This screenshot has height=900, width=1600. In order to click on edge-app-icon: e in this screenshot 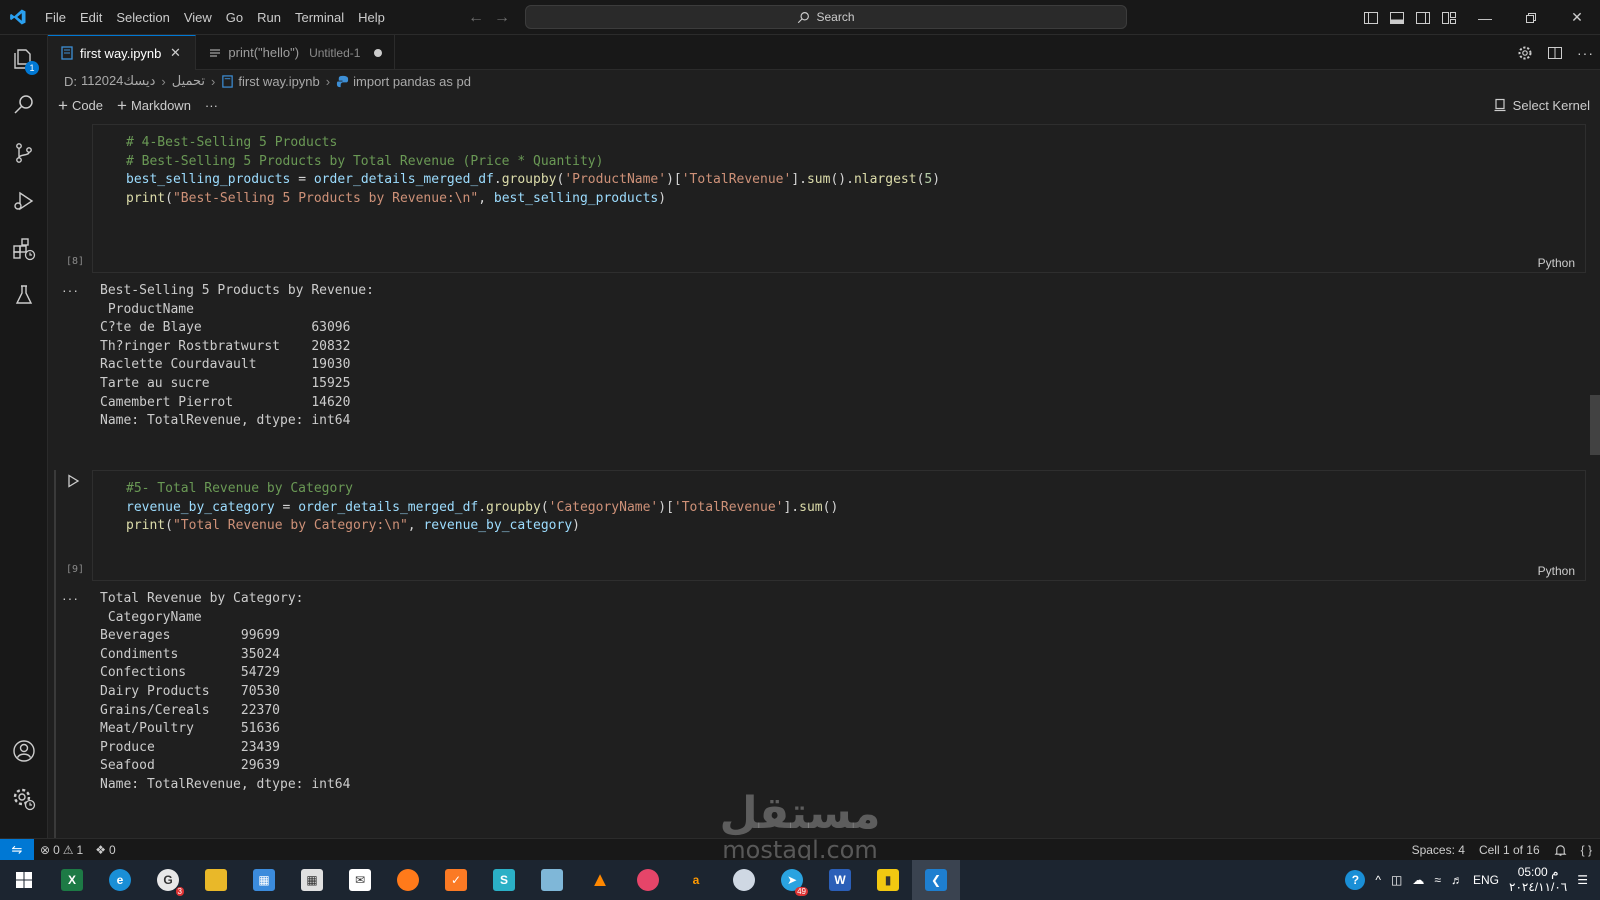, I will do `click(120, 880)`.